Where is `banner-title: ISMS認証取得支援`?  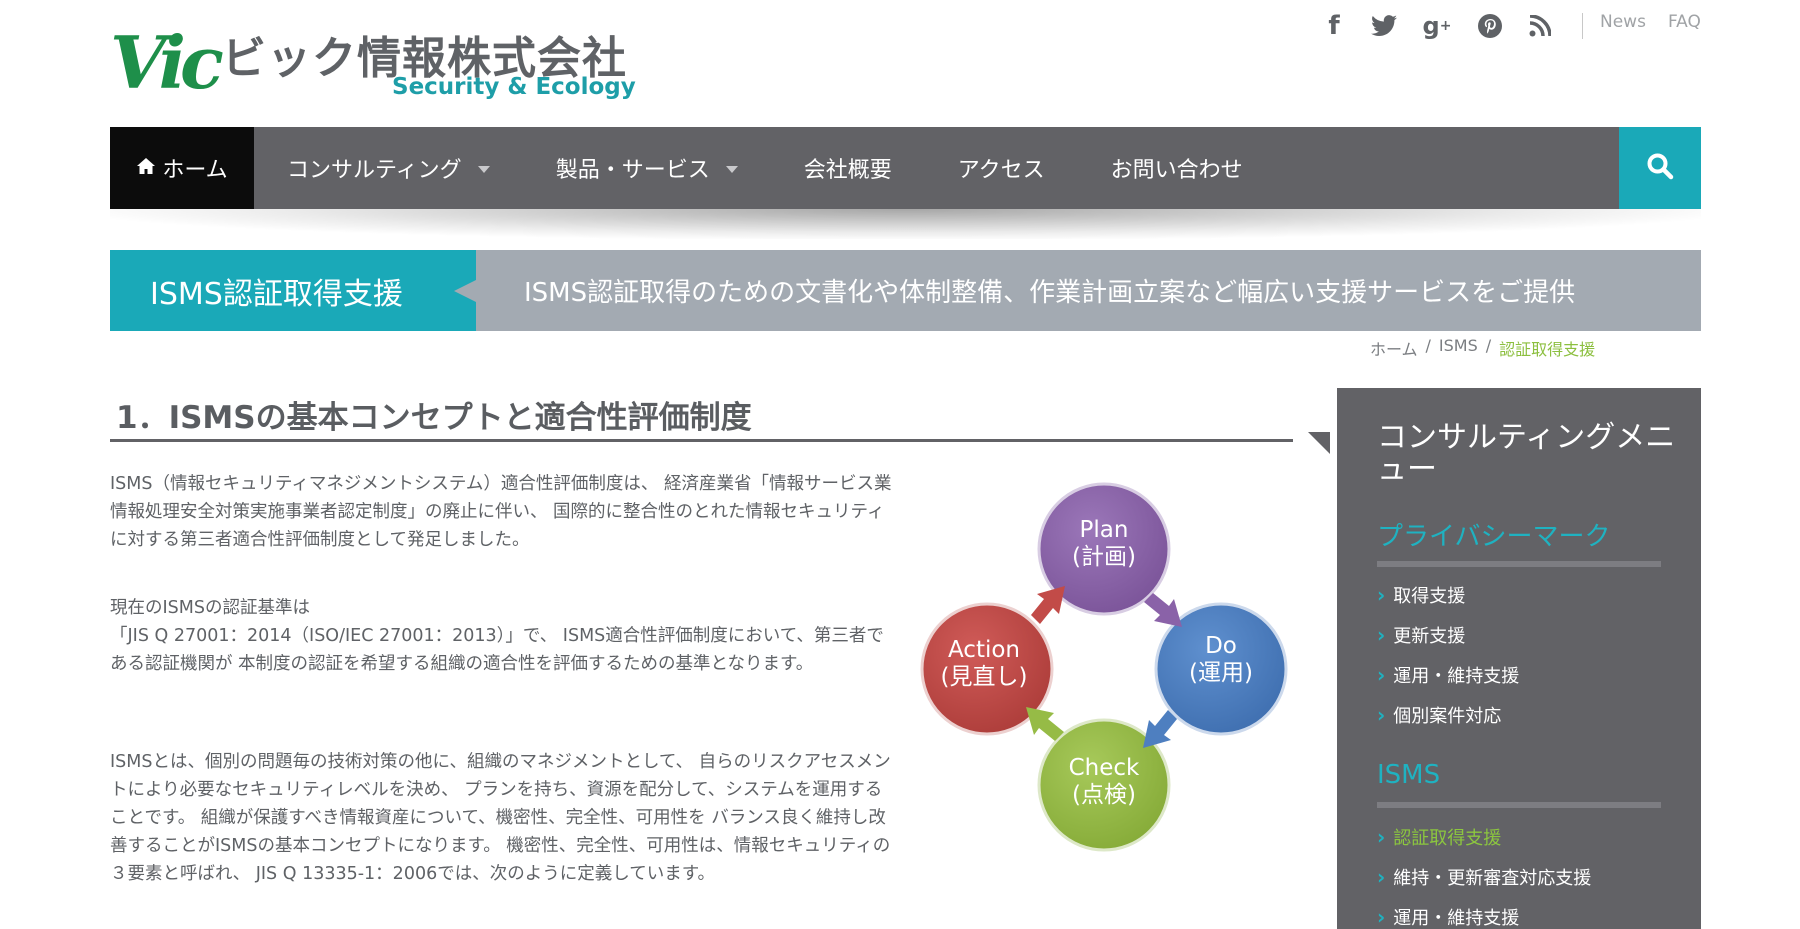 banner-title: ISMS認証取得支援 is located at coordinates (293, 290).